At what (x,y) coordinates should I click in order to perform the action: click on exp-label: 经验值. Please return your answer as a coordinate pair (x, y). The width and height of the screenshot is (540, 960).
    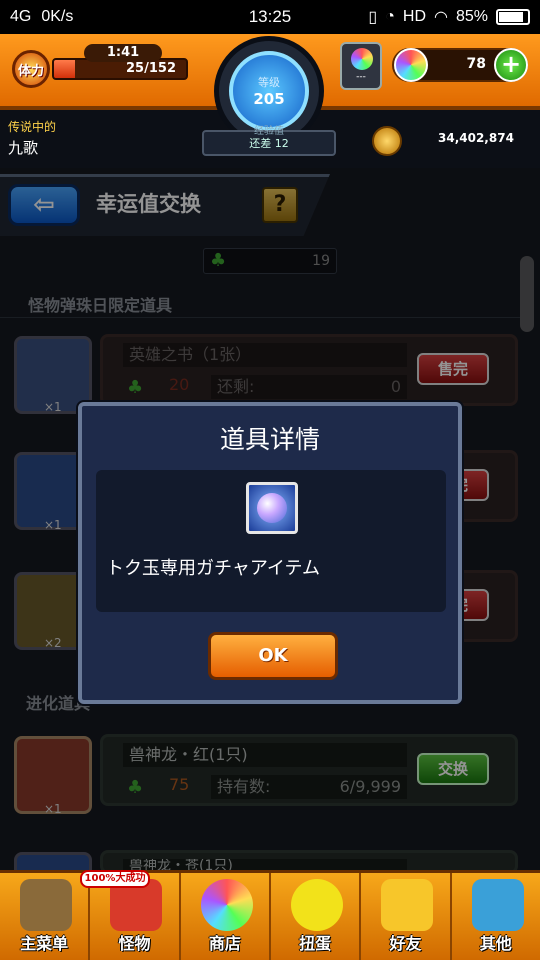
    Looking at the image, I should click on (269, 131).